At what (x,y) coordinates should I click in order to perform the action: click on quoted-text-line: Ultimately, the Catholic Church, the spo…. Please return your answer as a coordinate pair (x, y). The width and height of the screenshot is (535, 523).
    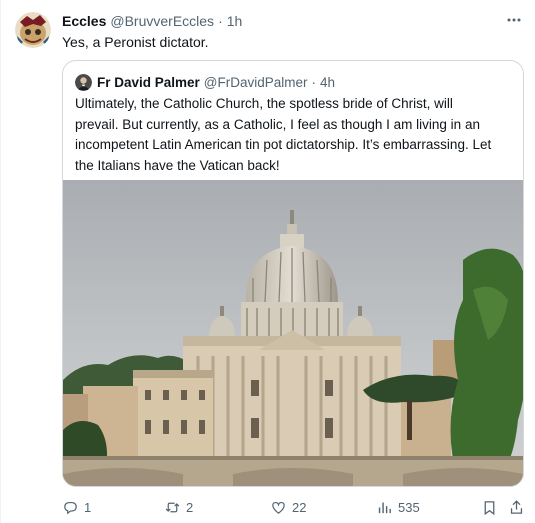
    Looking at the image, I should click on (264, 103).